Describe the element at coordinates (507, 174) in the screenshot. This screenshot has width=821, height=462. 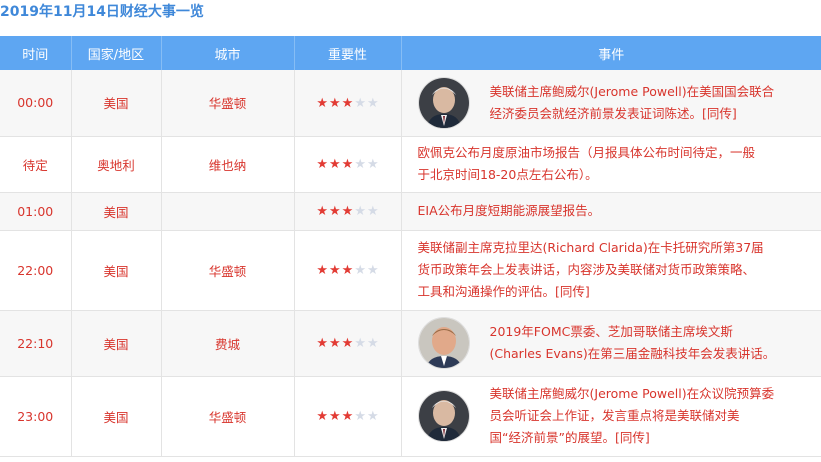
I see `event-text-line: 于北京时间18-20点左右公布）。` at that location.